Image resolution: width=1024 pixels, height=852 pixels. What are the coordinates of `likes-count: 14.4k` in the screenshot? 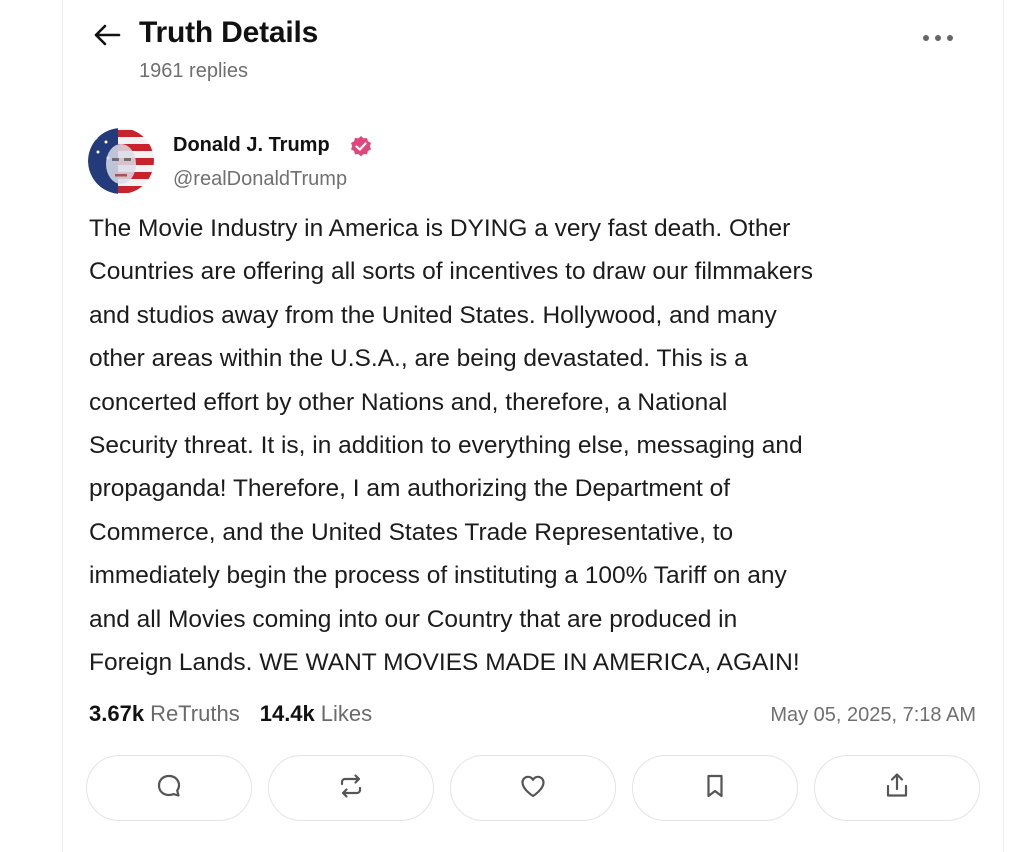 It's located at (287, 713).